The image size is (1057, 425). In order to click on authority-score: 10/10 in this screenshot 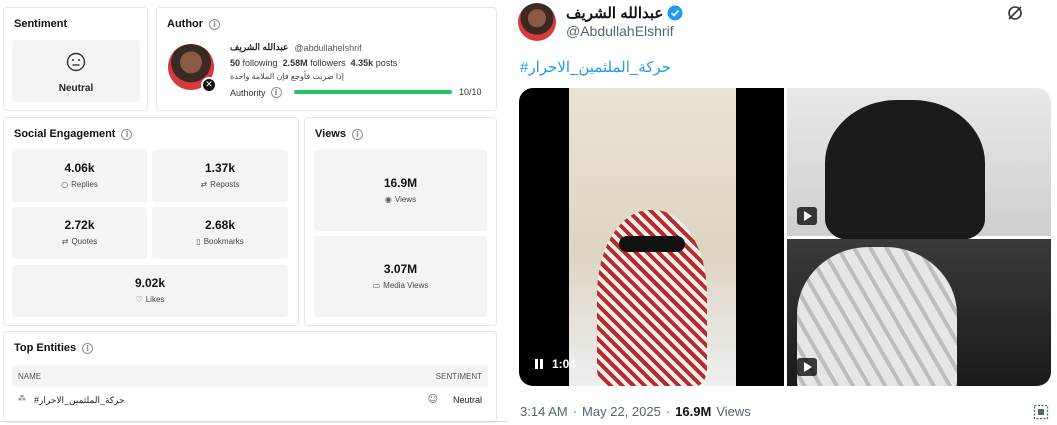, I will do `click(470, 92)`.